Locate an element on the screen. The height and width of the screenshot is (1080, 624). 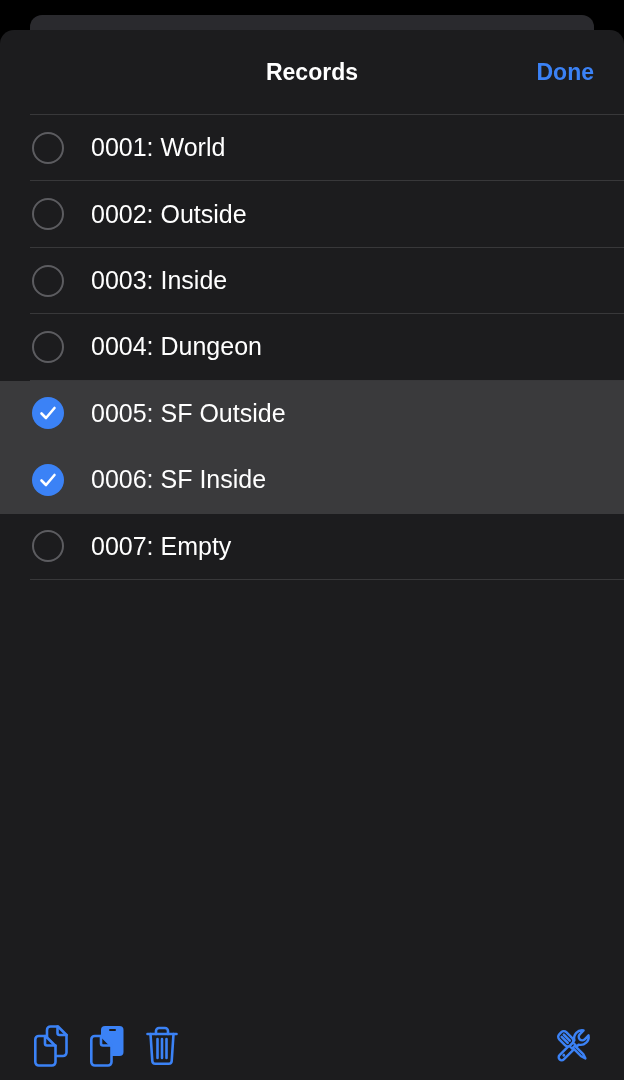
trash-icon is located at coordinates (162, 1046).